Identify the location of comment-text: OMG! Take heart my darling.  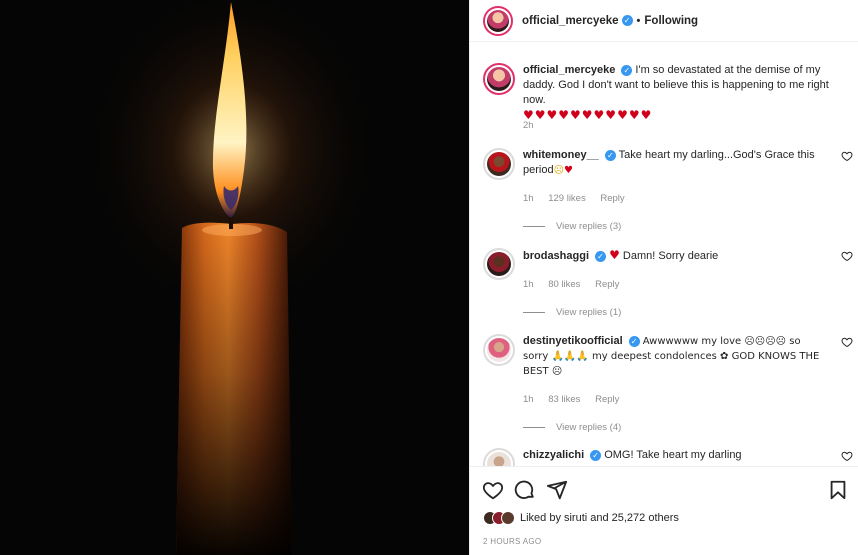
(673, 455).